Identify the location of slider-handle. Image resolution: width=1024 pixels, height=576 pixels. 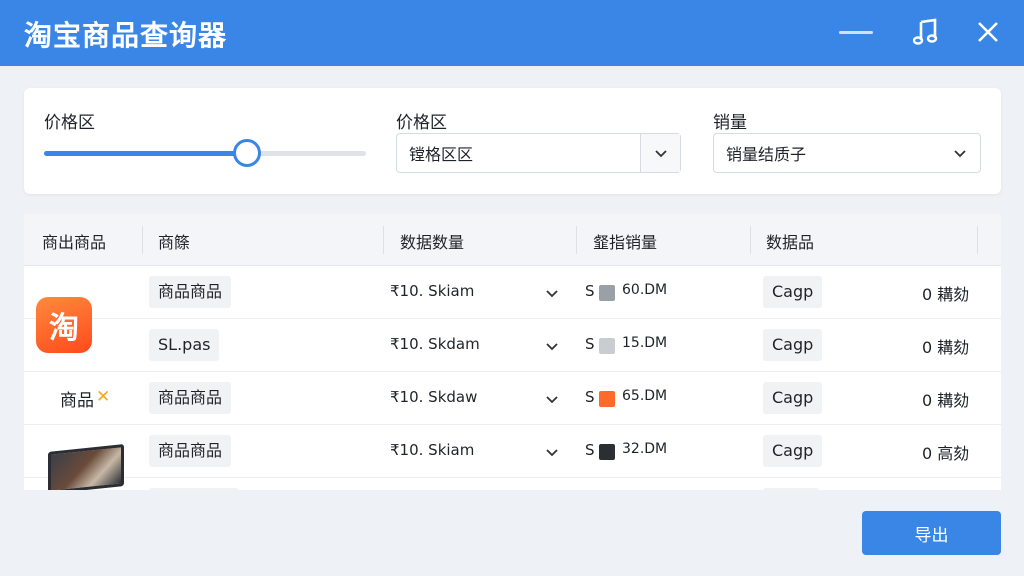
(246, 153).